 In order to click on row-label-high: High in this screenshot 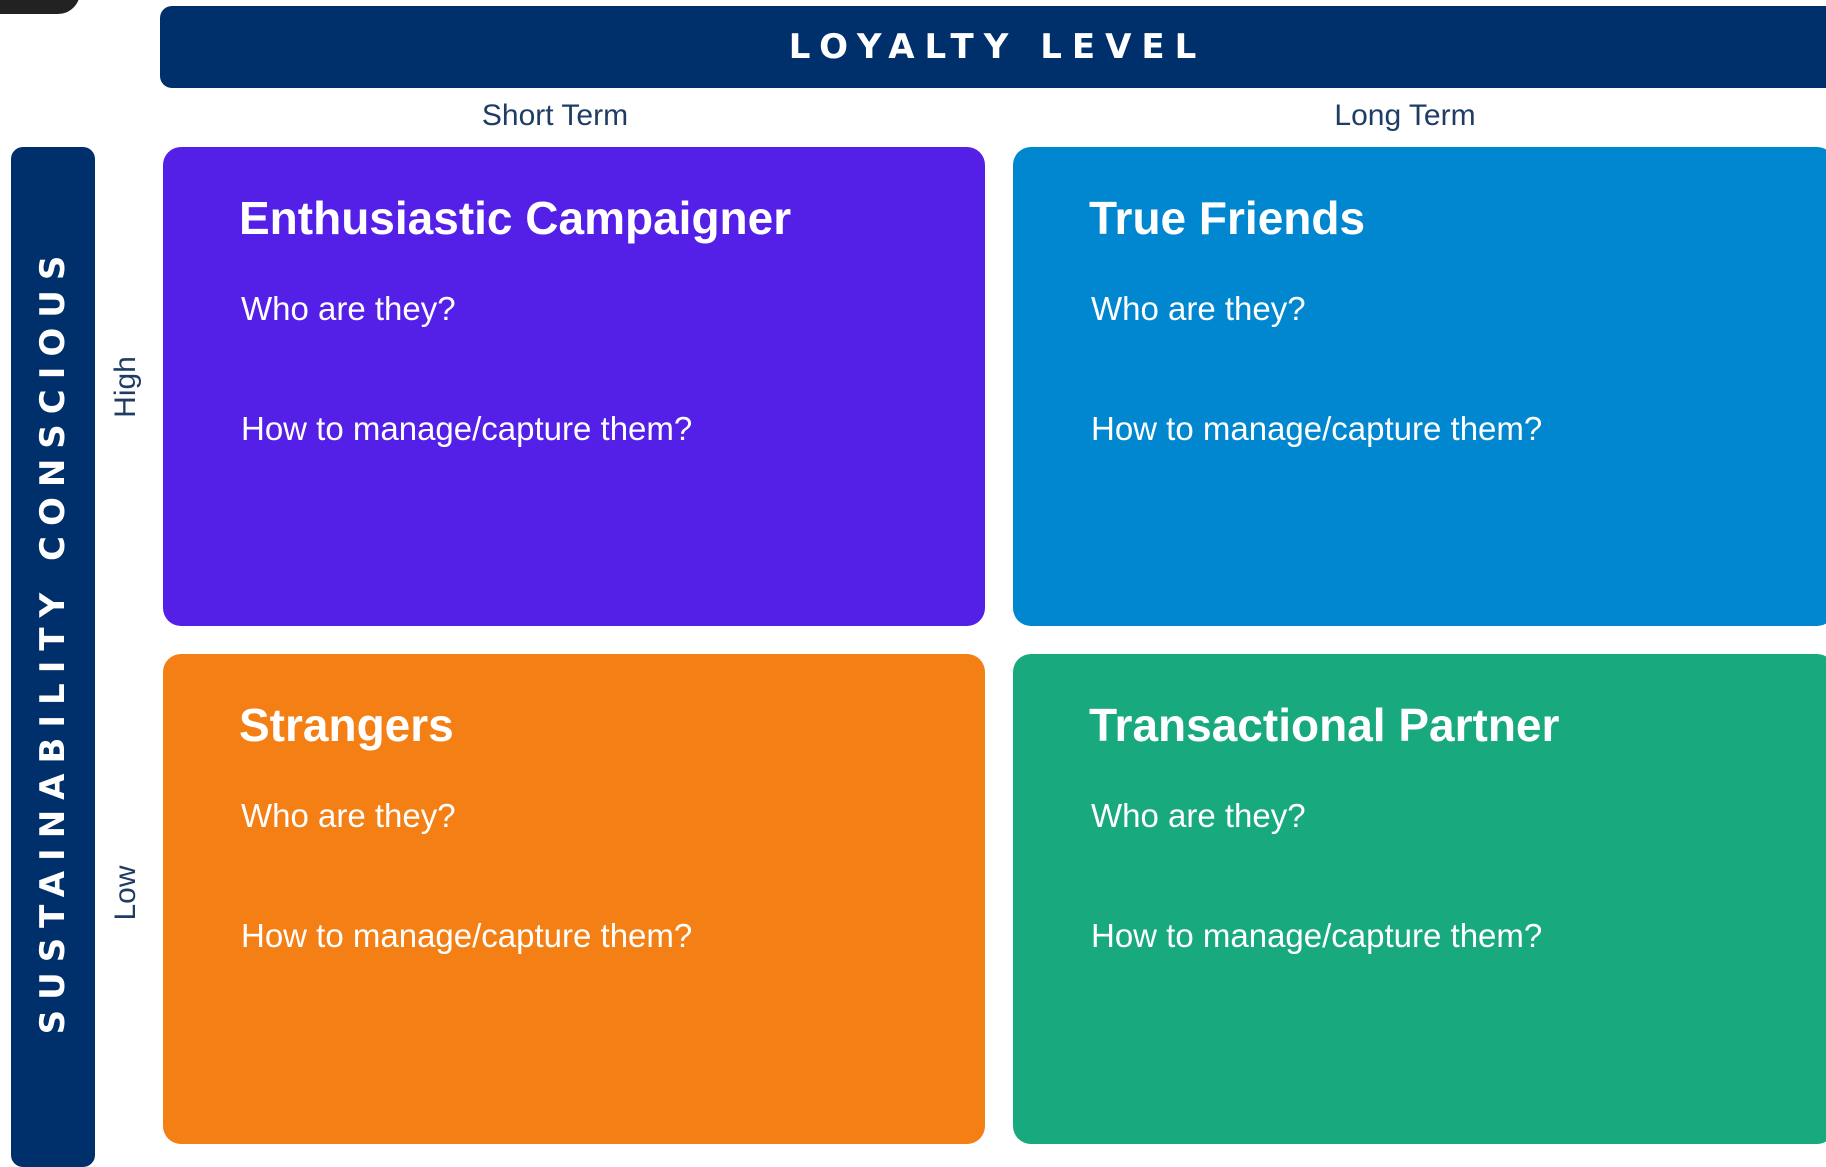, I will do `click(125, 387)`.